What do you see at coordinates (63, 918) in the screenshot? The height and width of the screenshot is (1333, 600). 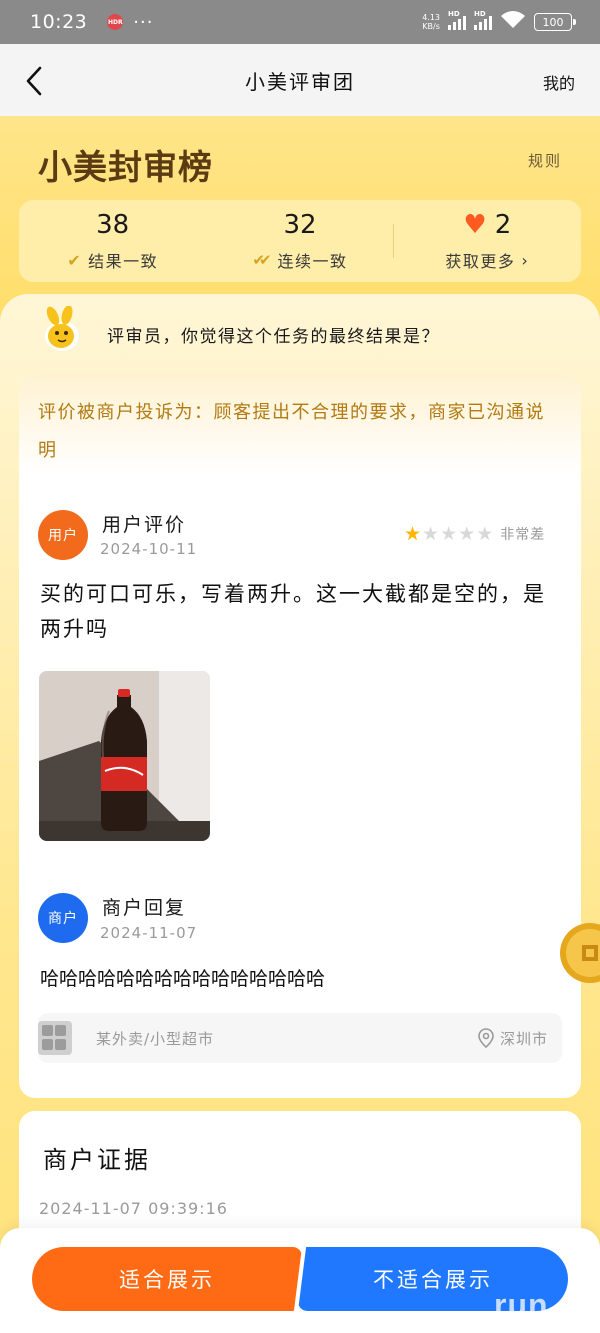 I see `merchant-avatar: 商户` at bounding box center [63, 918].